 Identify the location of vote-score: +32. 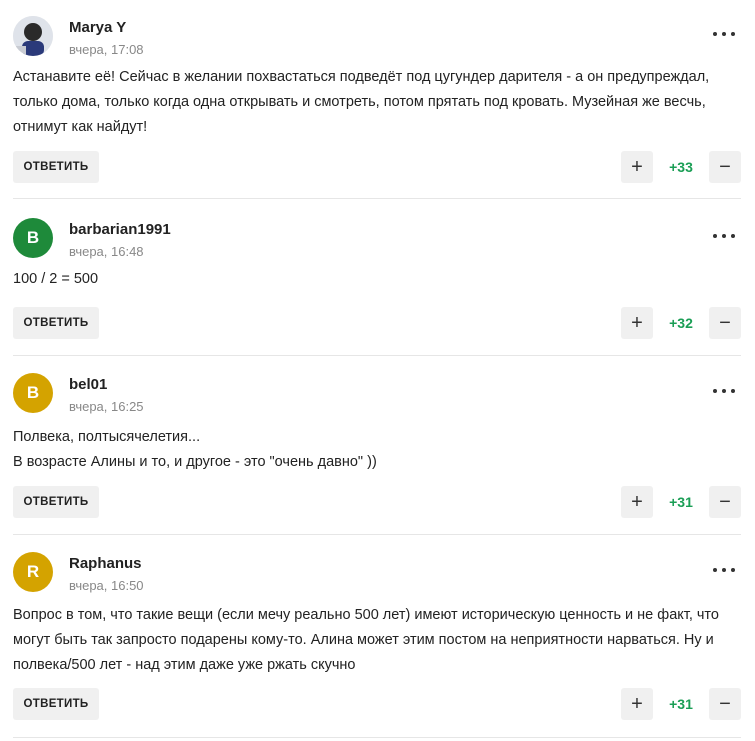
(681, 323).